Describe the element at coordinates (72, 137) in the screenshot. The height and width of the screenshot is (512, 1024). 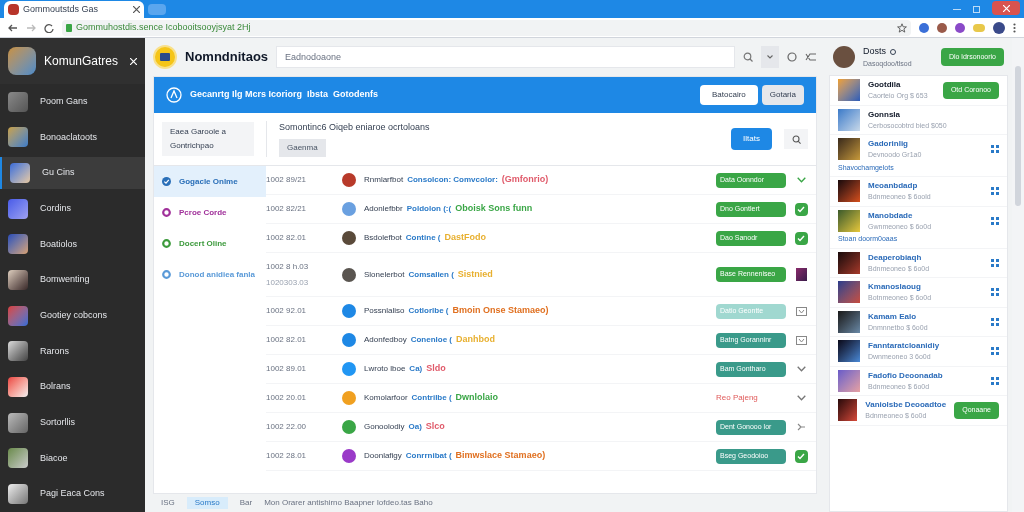
I see `sidebar-item: Bonoaclatoots` at that location.